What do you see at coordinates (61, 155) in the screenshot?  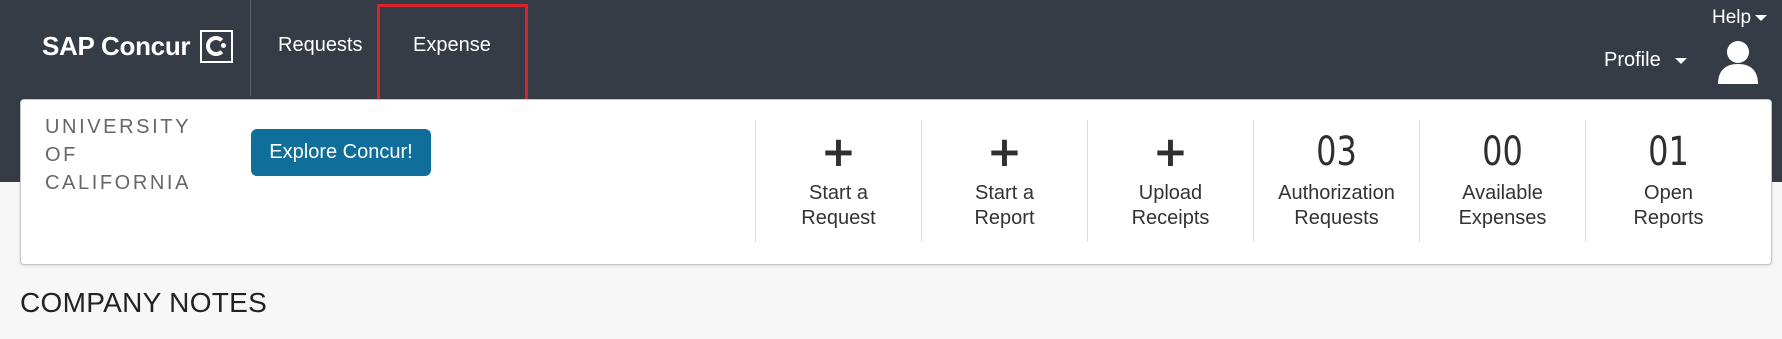 I see `logo-line: OF` at bounding box center [61, 155].